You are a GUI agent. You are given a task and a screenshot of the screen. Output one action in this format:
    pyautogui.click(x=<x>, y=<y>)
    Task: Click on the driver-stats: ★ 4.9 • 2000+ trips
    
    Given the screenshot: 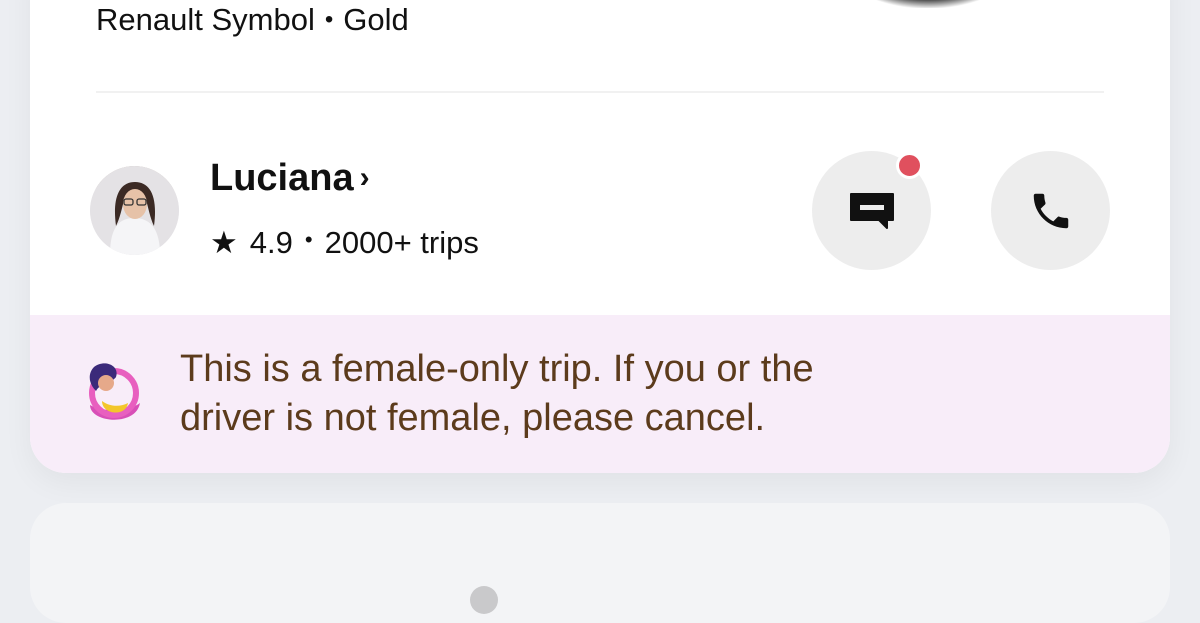 What is the action you would take?
    pyautogui.click(x=344, y=243)
    